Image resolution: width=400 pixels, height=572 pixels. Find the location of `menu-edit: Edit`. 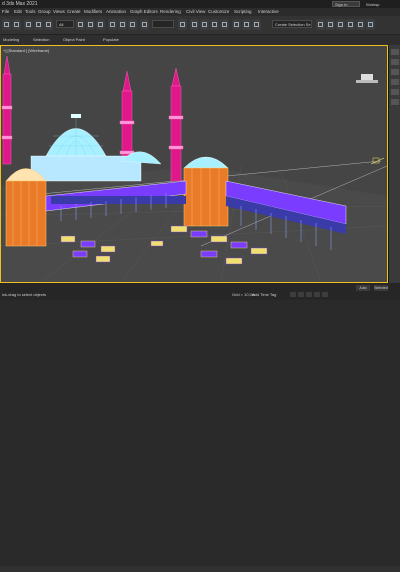

menu-edit: Edit is located at coordinates (18, 12).